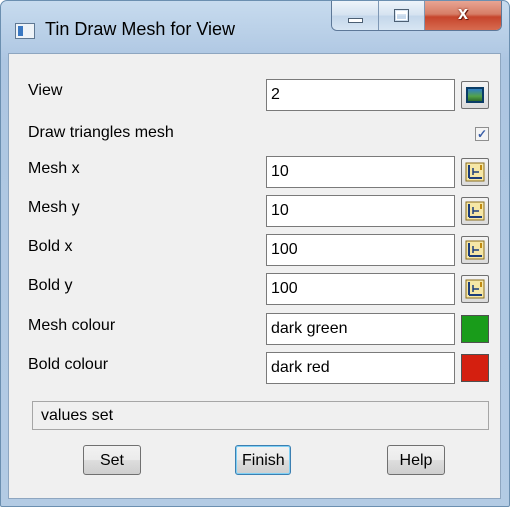 Image resolution: width=510 pixels, height=507 pixels. What do you see at coordinates (101, 132) in the screenshot?
I see `draw-triangles-label: Draw triangles mesh` at bounding box center [101, 132].